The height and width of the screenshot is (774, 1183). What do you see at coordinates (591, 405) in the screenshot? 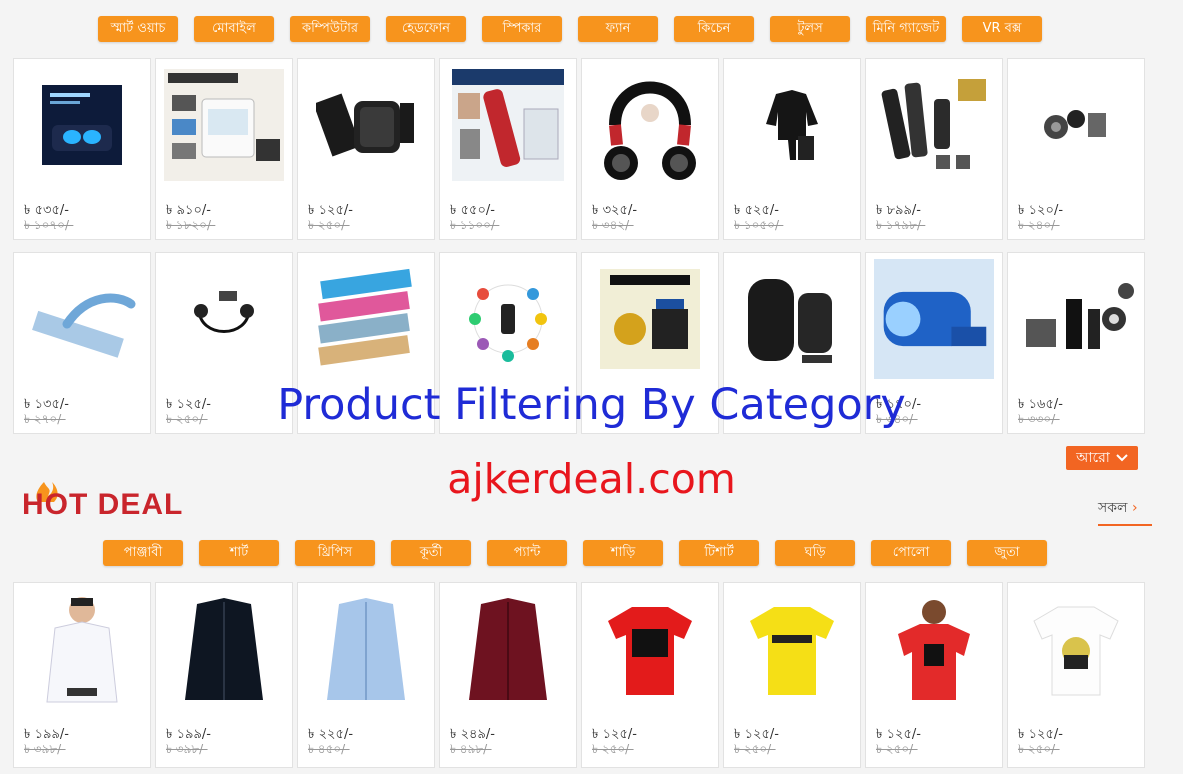
I see `overlay-title: Product Filtering By Category` at bounding box center [591, 405].